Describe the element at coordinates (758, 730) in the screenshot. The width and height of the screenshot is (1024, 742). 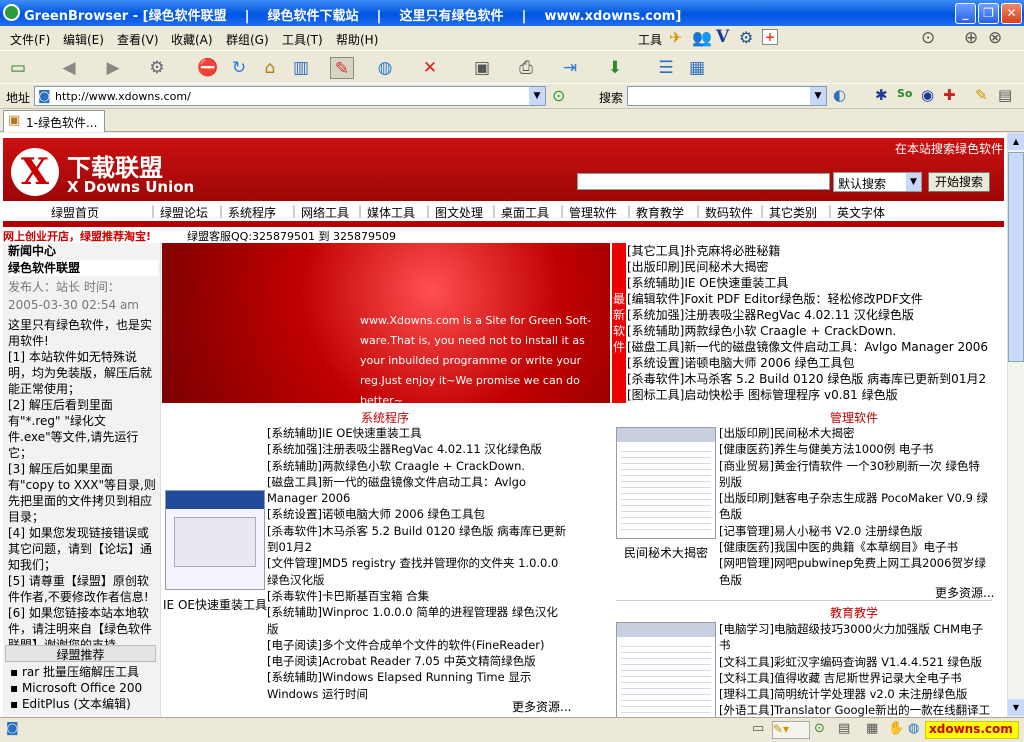
I see `status-window-icon: ▭` at that location.